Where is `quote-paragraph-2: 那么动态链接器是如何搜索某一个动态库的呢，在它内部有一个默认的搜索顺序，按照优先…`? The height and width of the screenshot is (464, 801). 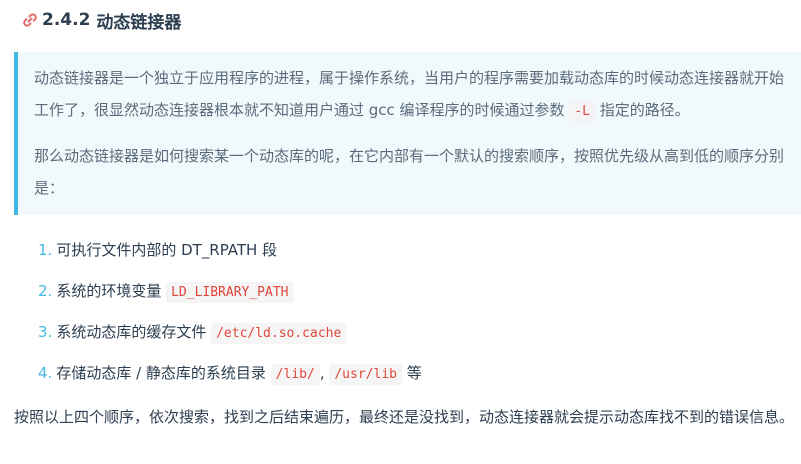
quote-paragraph-2: 那么动态链接器是如何搜索某一个动态库的呢，在它内部有一个默认的搜索顺序，按照优先… is located at coordinates (409, 172).